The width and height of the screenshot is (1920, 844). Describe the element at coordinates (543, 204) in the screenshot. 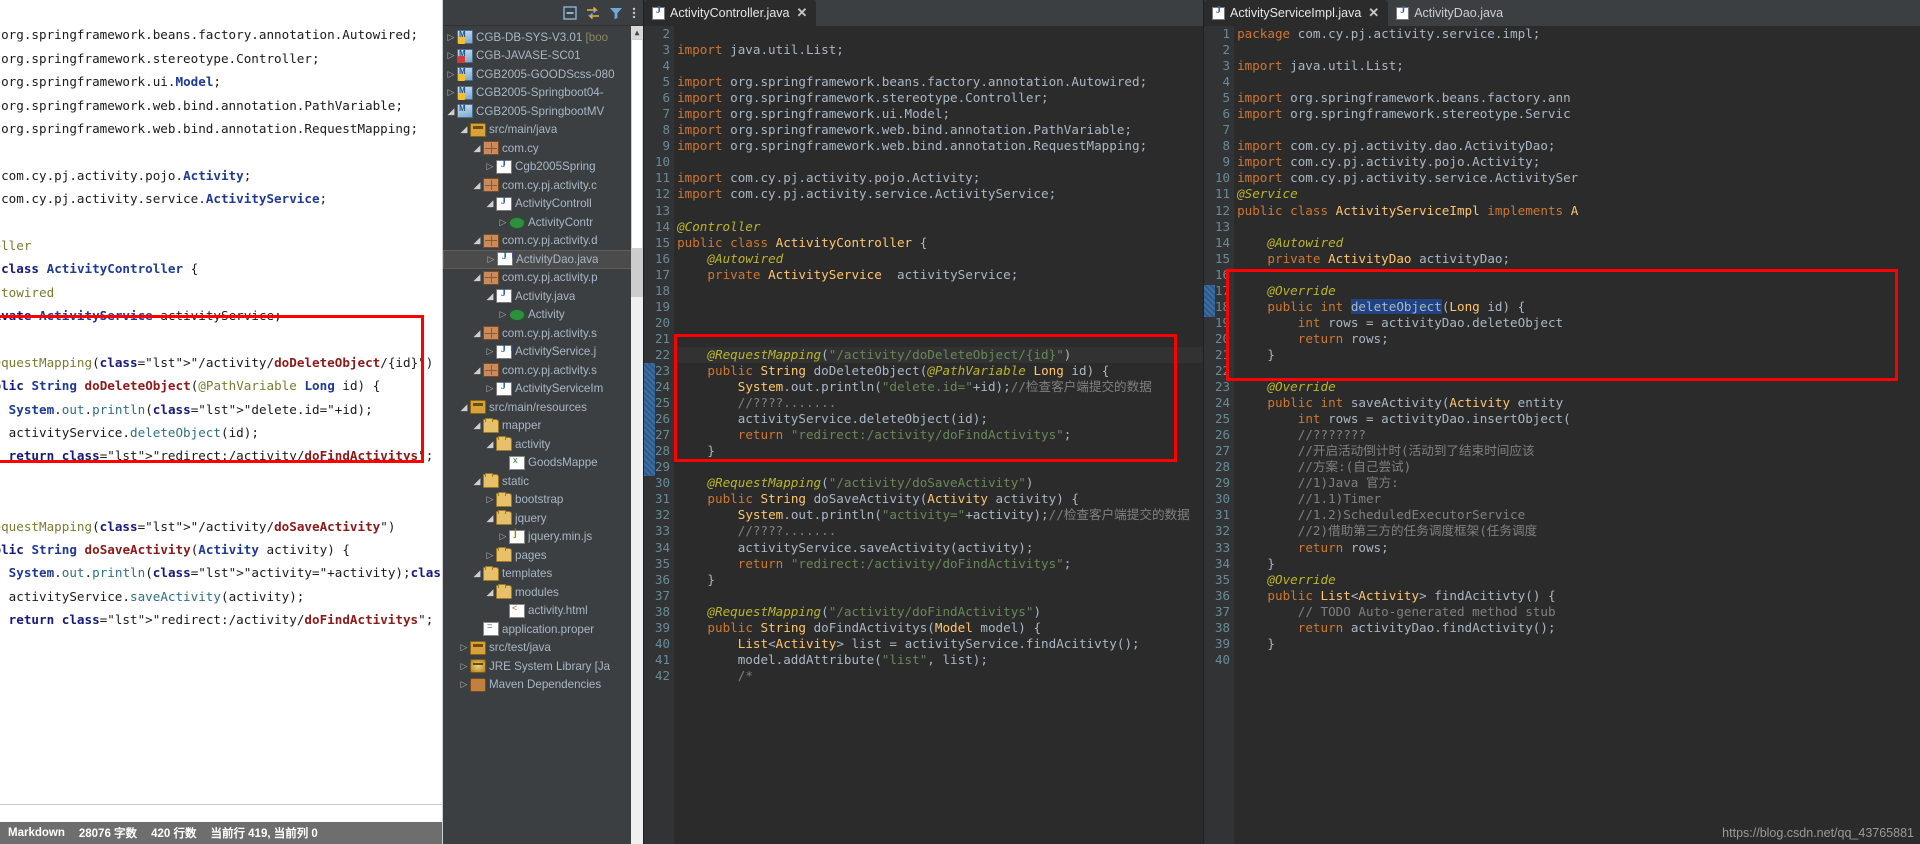

I see `tree-item: ActivityControll` at that location.